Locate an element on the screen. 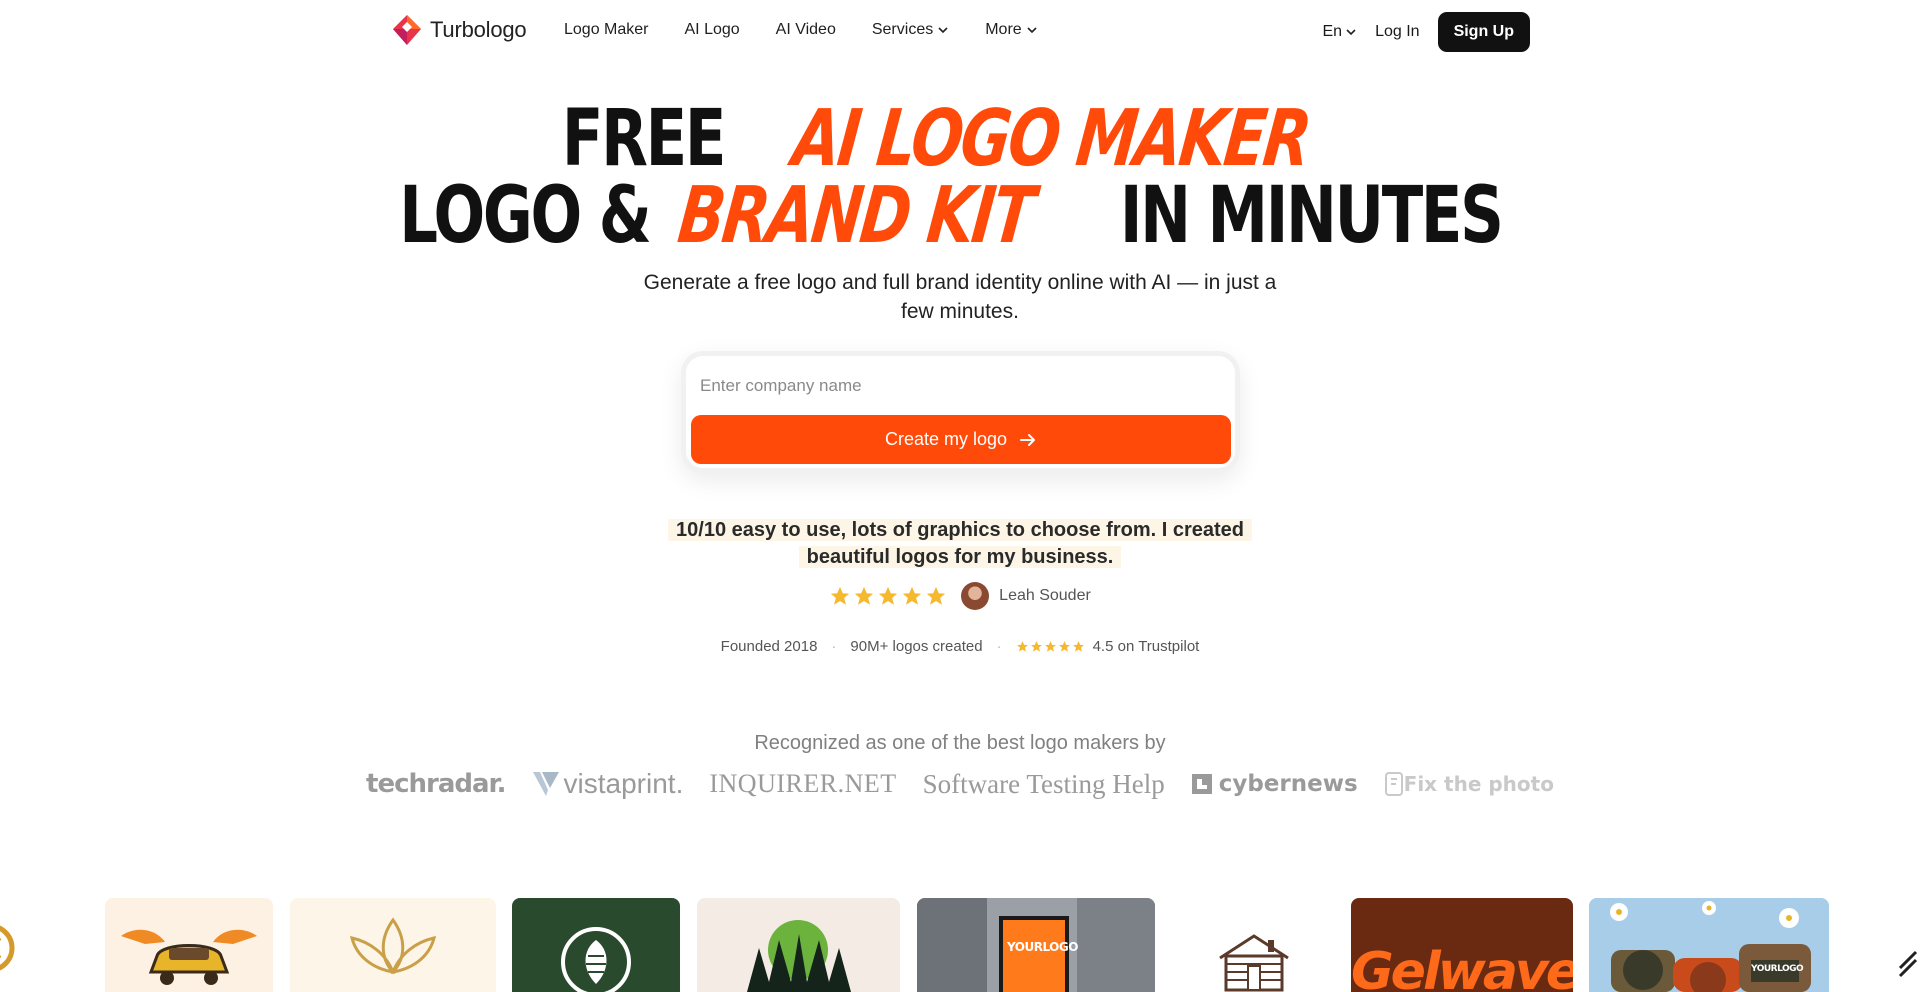  rating-stars is located at coordinates (888, 596).